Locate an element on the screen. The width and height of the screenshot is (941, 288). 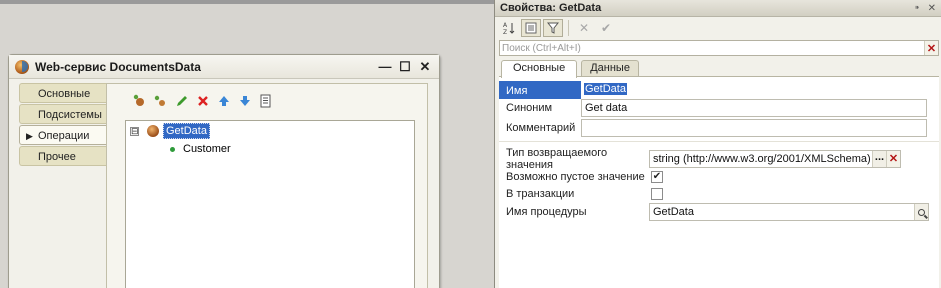
tab-basic: Основные is located at coordinates (63, 93).